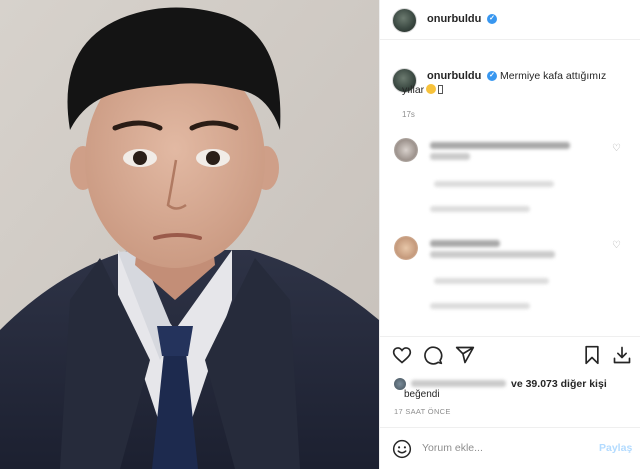 The width and height of the screenshot is (640, 470). Describe the element at coordinates (622, 355) in the screenshot. I see `download-icon` at that location.